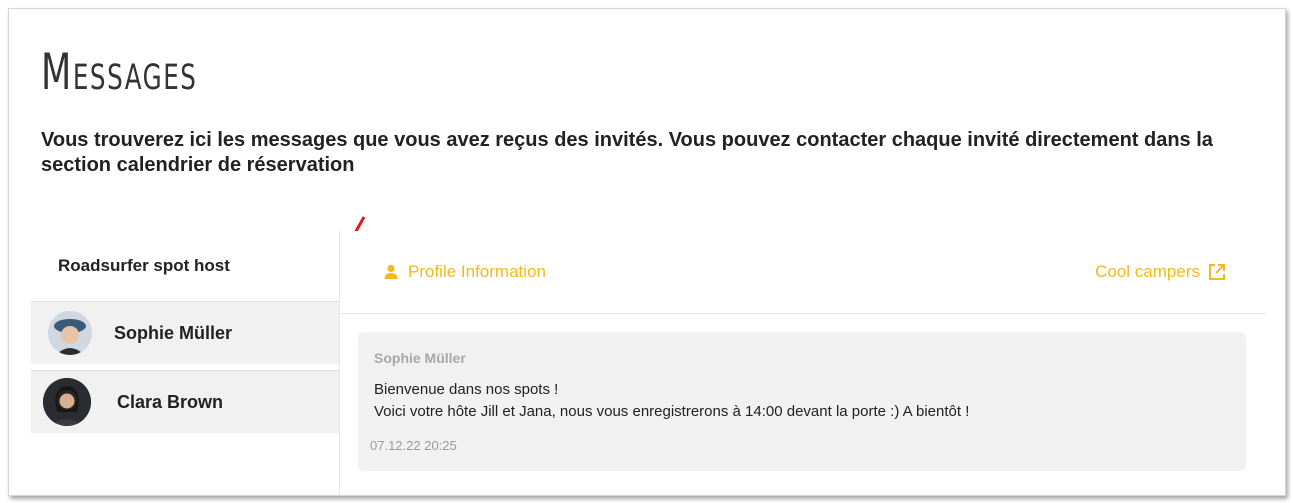 Image resolution: width=1293 pixels, height=503 pixels. What do you see at coordinates (173, 332) in the screenshot?
I see `conversation-name: Sophie Müller` at bounding box center [173, 332].